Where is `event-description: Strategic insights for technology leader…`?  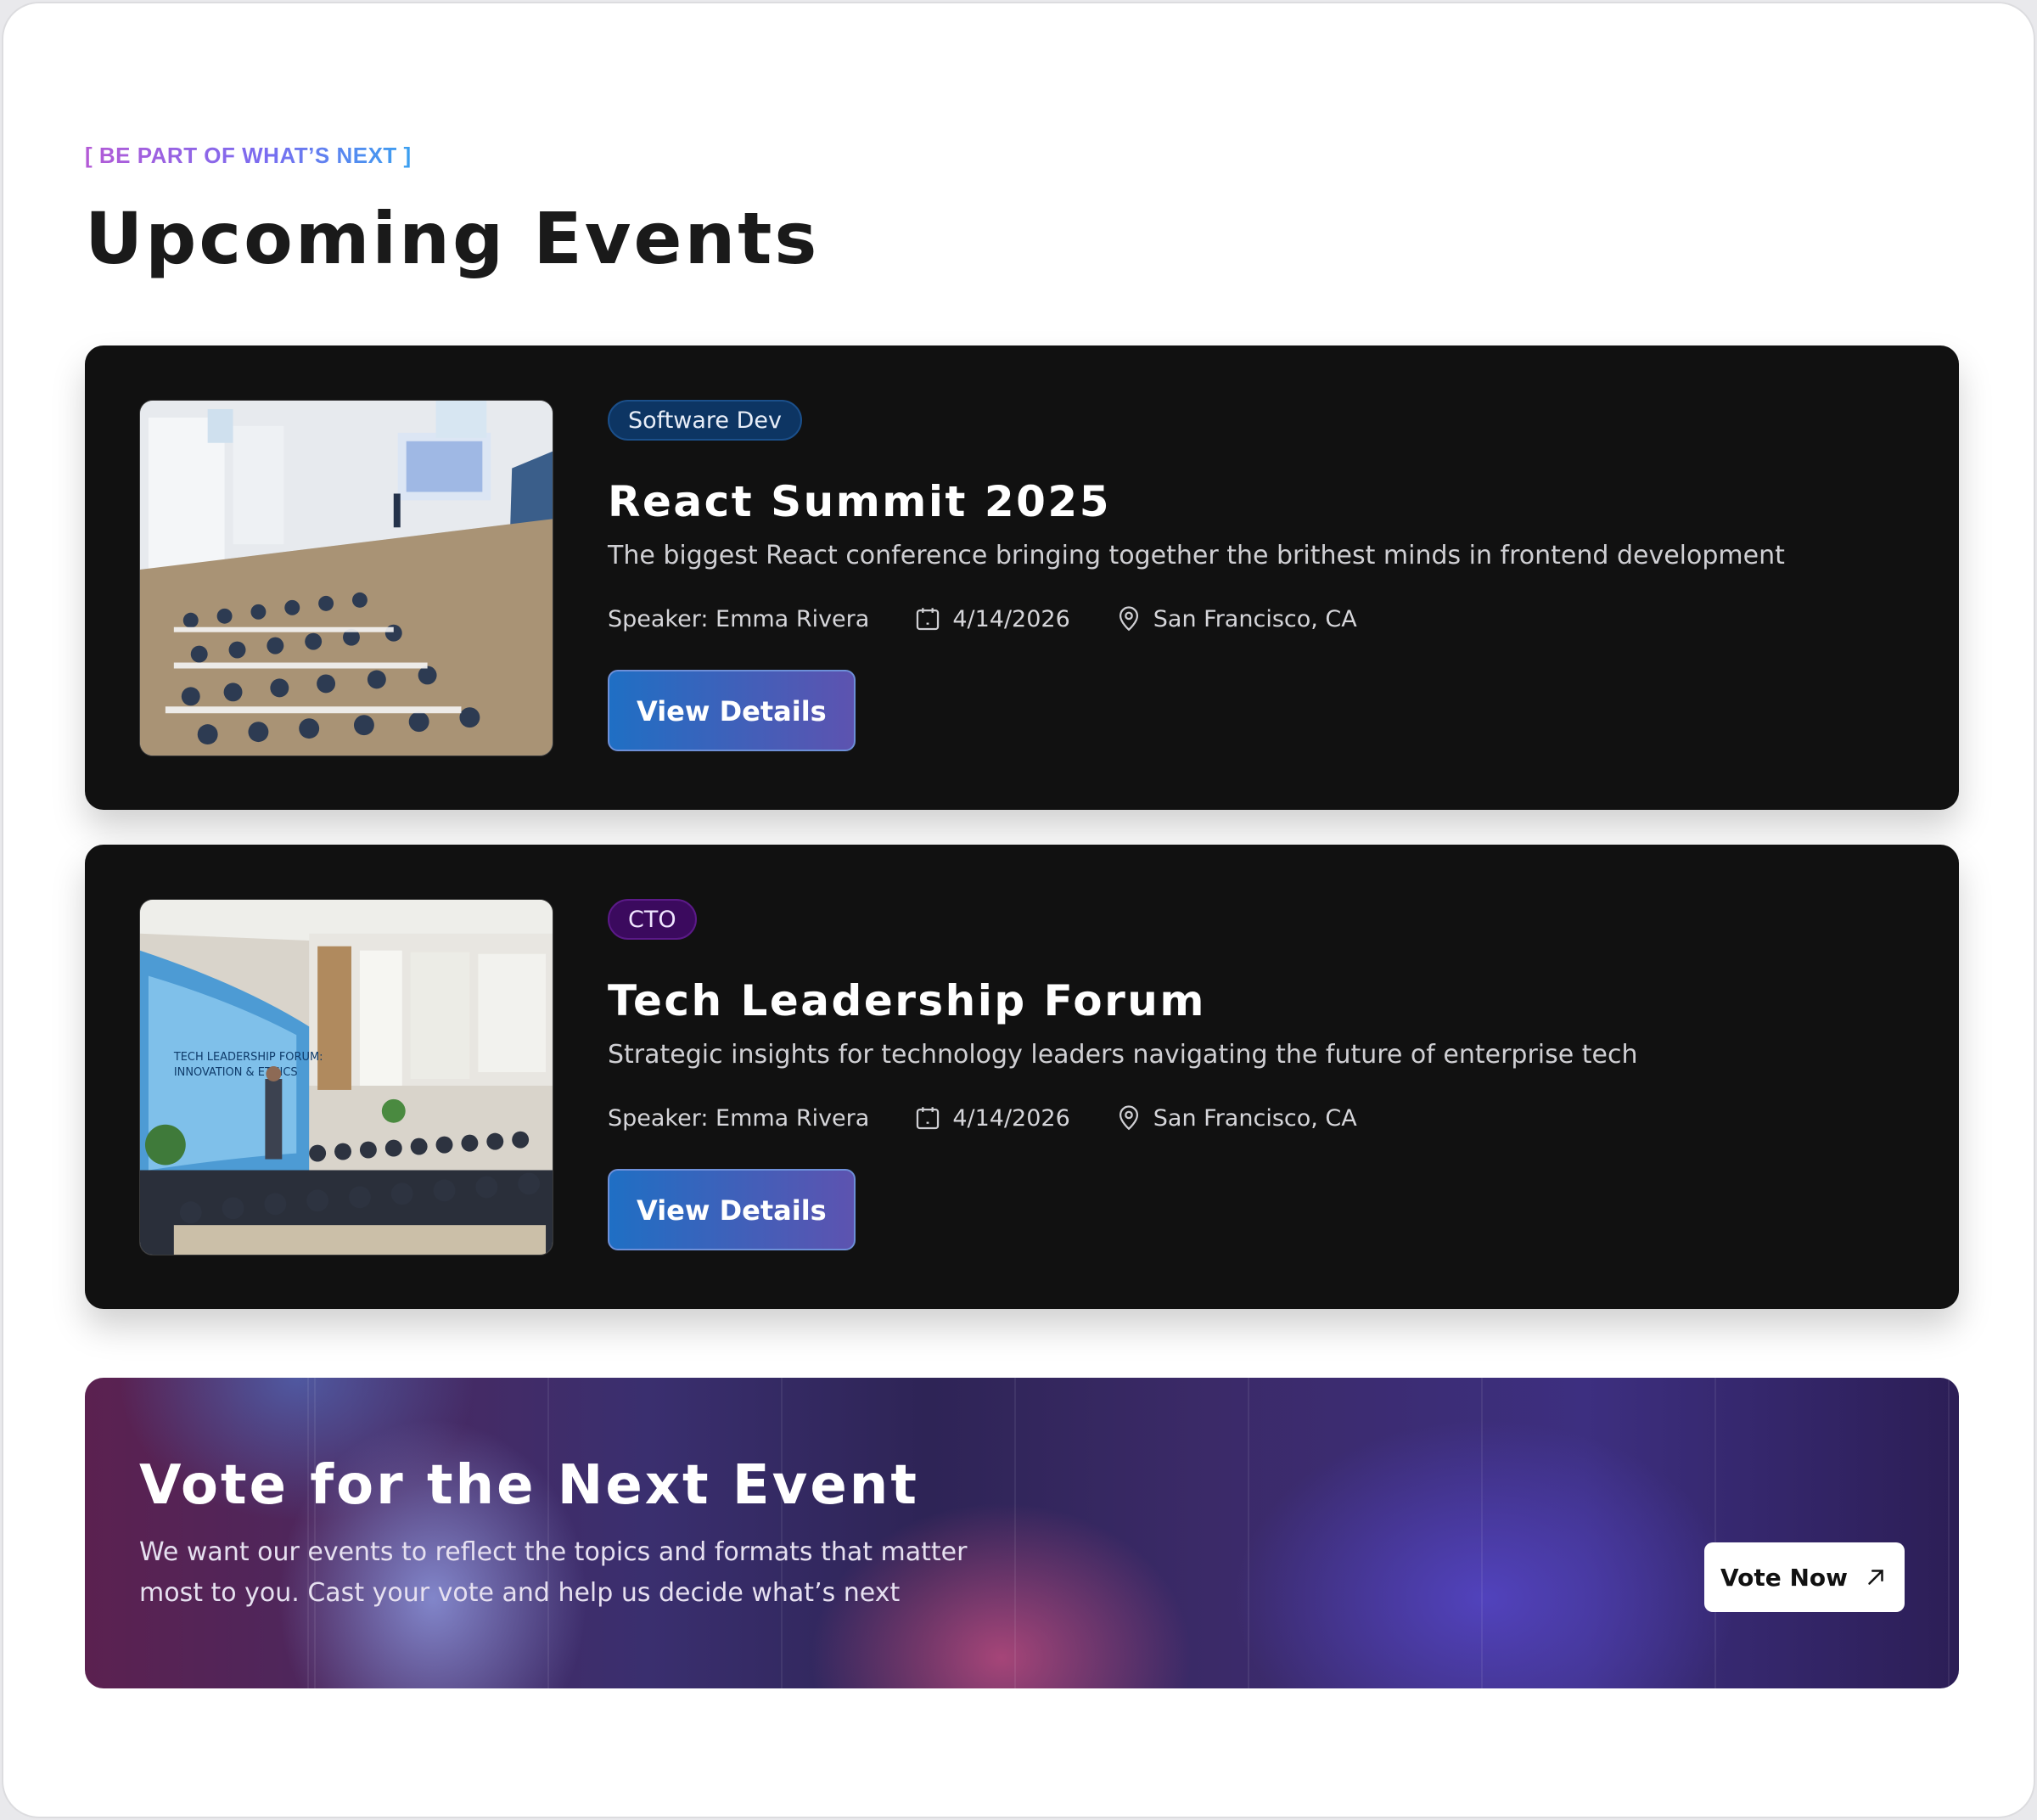 event-description: Strategic insights for technology leader… is located at coordinates (1123, 1055).